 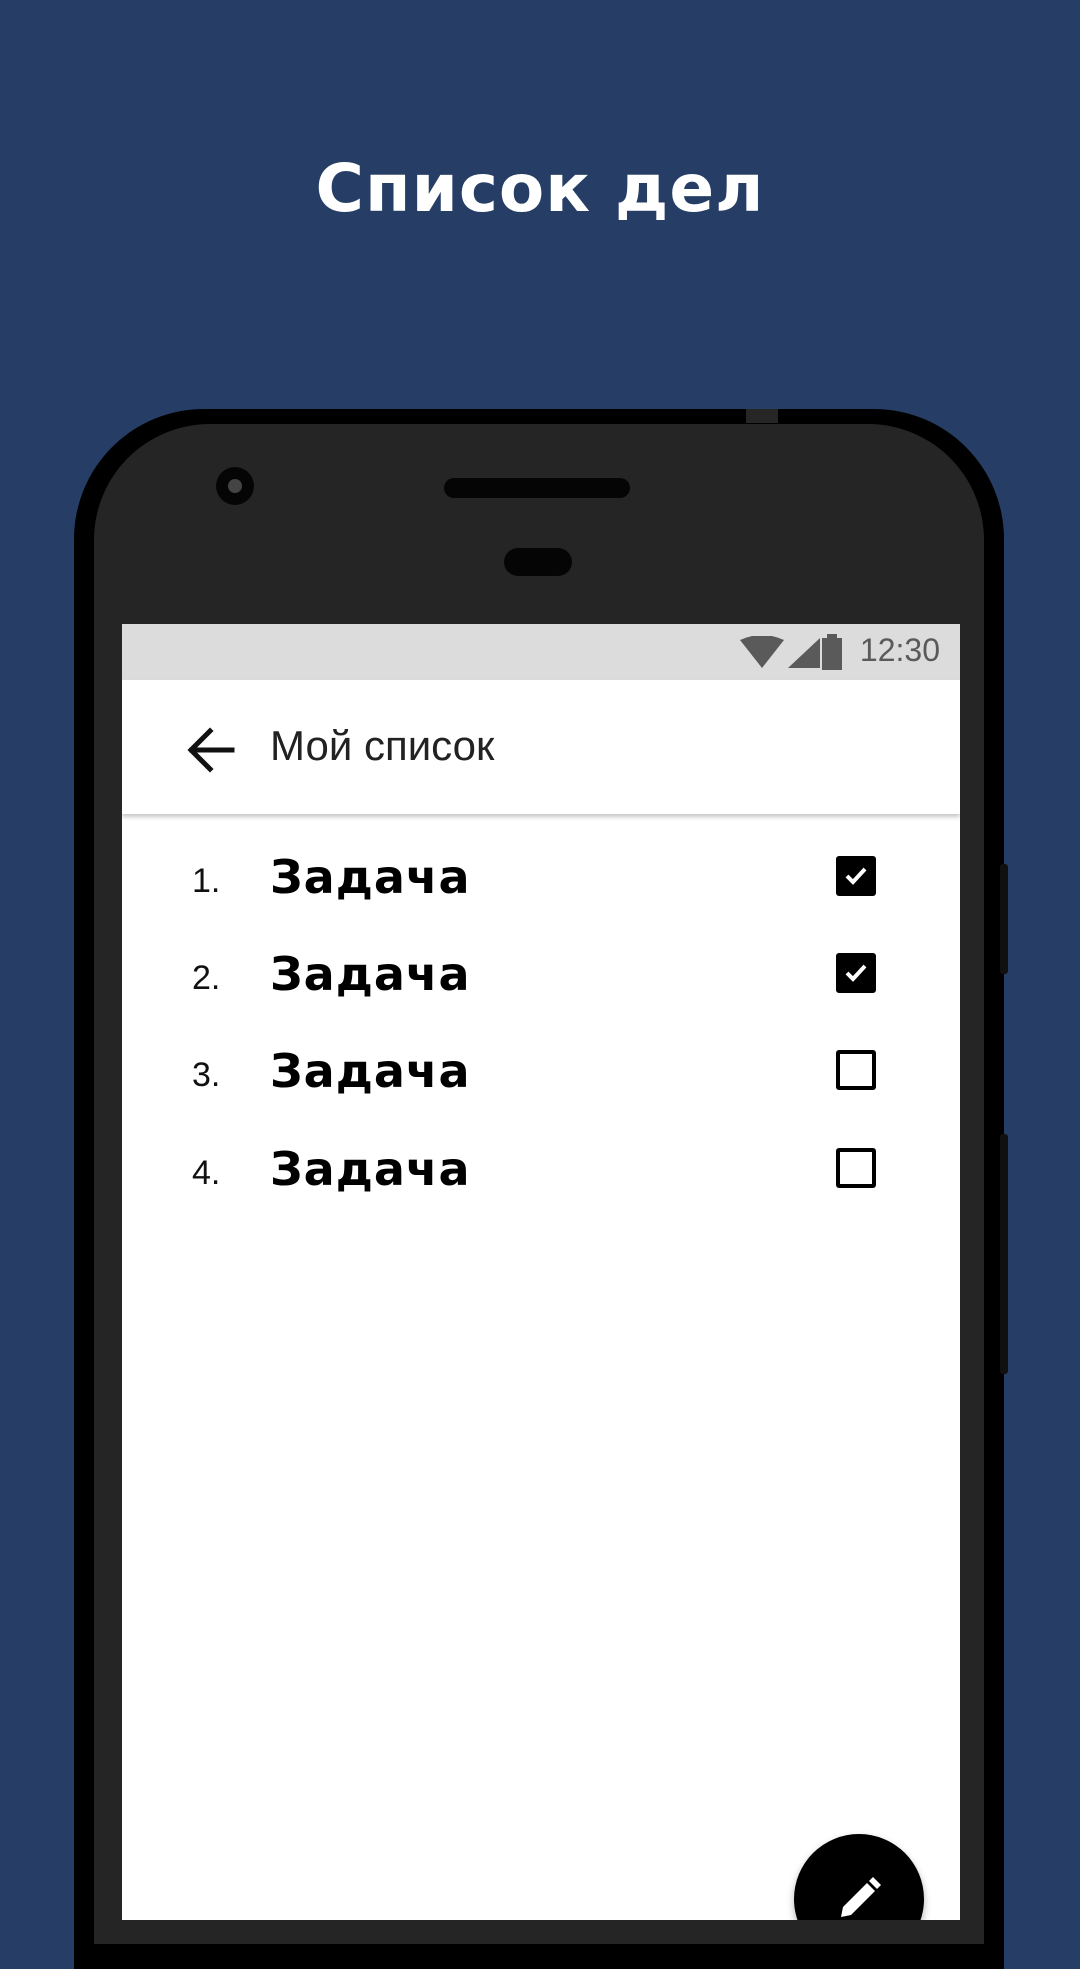 I want to click on edit-fab-button, so click(x=859, y=1877).